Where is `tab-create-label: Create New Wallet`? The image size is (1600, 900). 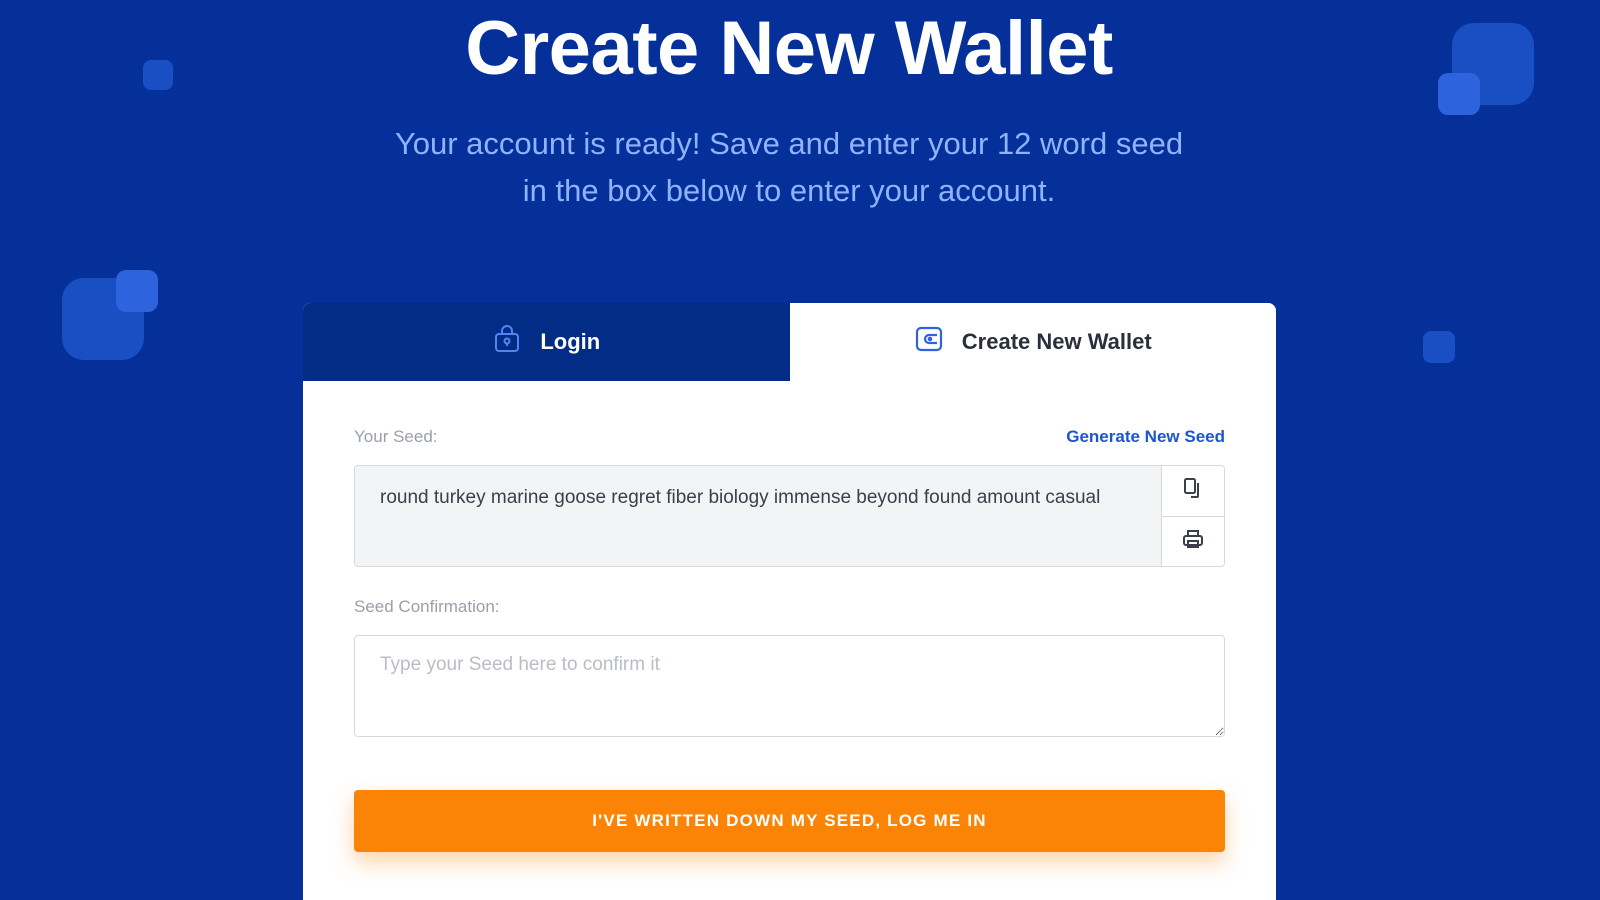 tab-create-label: Create New Wallet is located at coordinates (1056, 341).